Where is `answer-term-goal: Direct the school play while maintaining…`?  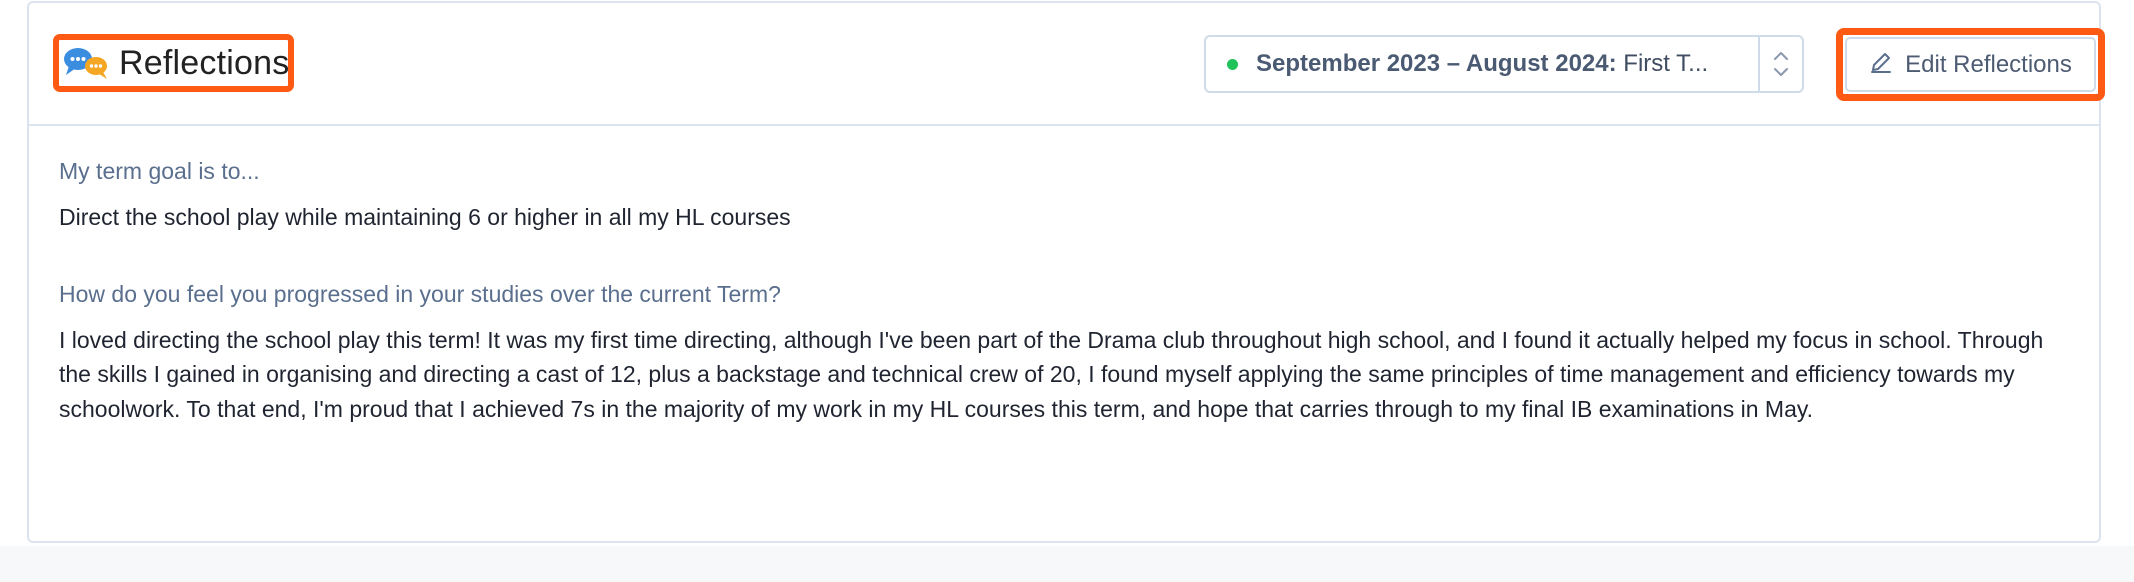
answer-term-goal: Direct the school play while maintaining… is located at coordinates (425, 217).